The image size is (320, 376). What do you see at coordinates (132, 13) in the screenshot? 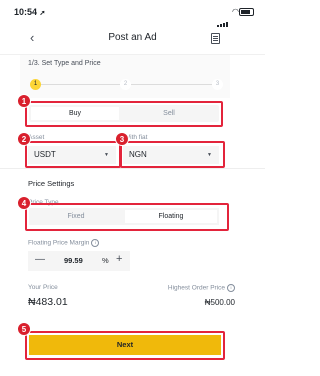
I see `status-bar: 10:54 ➚ ◠` at bounding box center [132, 13].